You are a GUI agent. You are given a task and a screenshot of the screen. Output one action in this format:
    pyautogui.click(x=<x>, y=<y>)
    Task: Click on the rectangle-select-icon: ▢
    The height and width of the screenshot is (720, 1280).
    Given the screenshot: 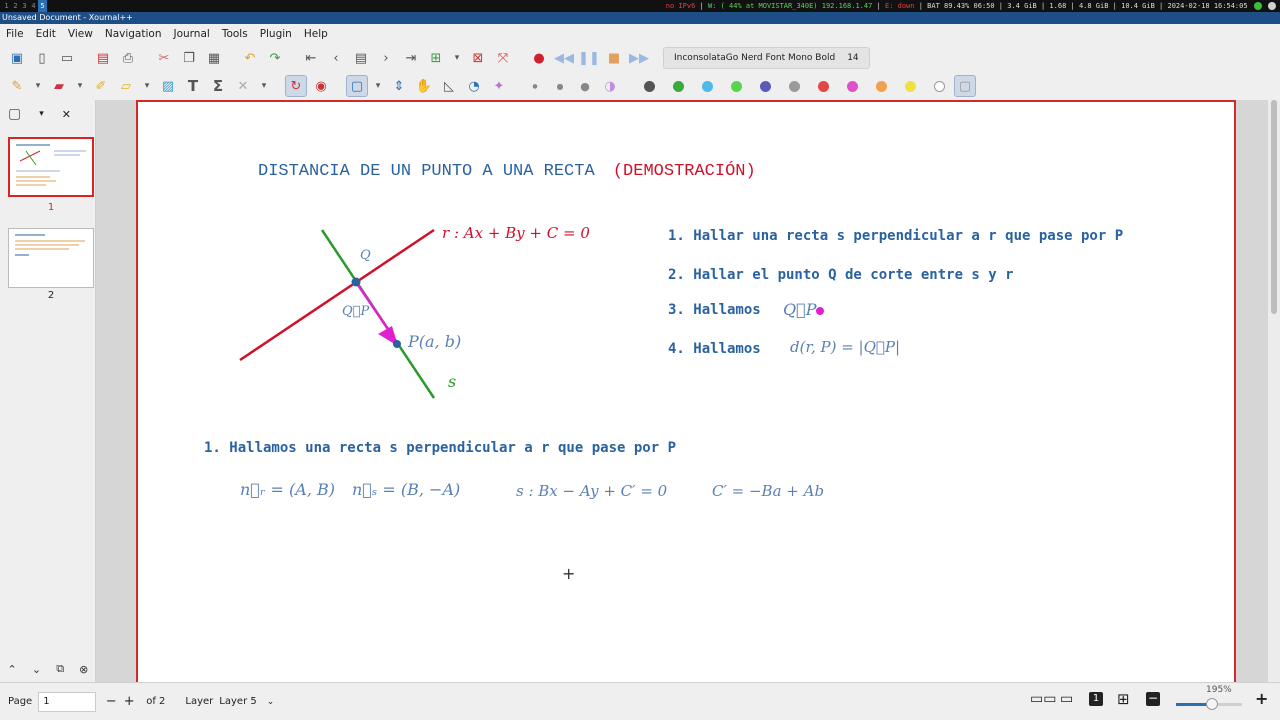 What is the action you would take?
    pyautogui.click(x=357, y=86)
    